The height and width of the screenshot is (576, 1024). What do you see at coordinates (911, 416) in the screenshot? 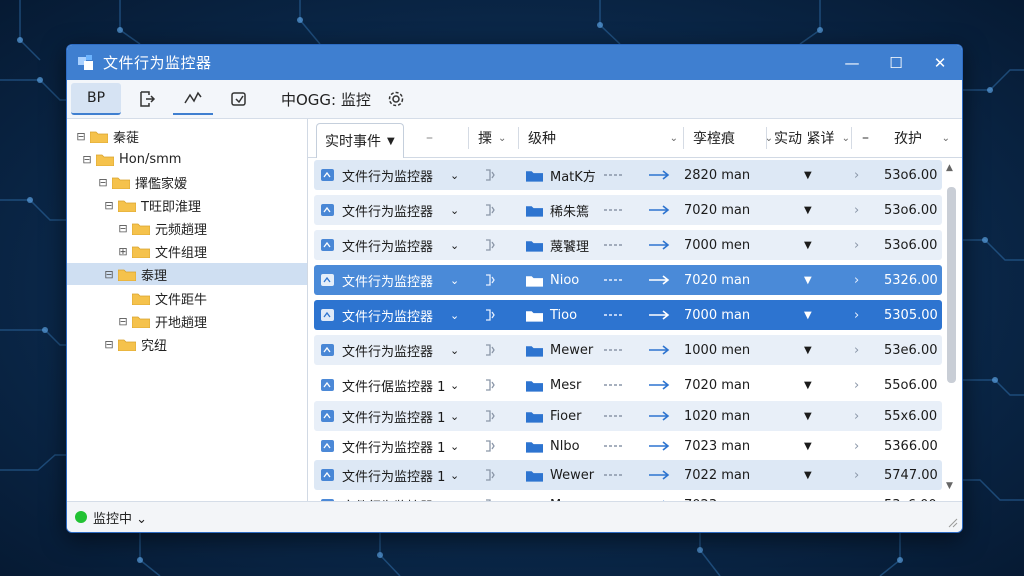
I see `amount-value: 55x6.00` at bounding box center [911, 416].